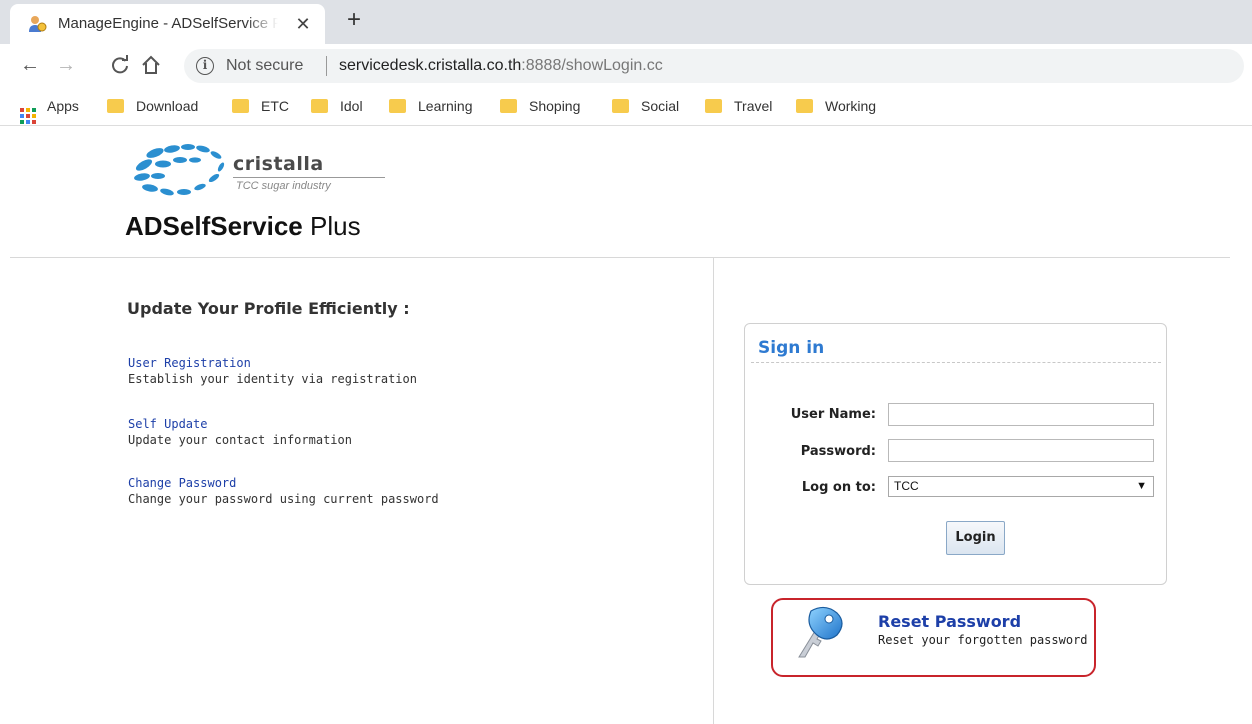 This screenshot has width=1252, height=724. Describe the element at coordinates (28, 116) in the screenshot. I see `apps-grid-icon` at that location.